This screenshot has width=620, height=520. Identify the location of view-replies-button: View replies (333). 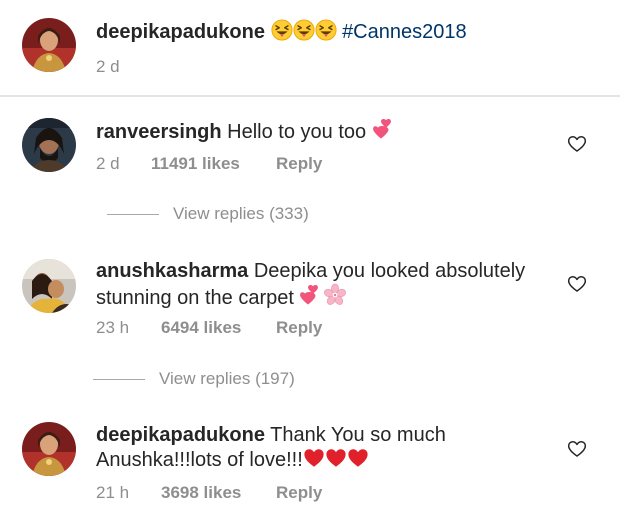
(208, 214).